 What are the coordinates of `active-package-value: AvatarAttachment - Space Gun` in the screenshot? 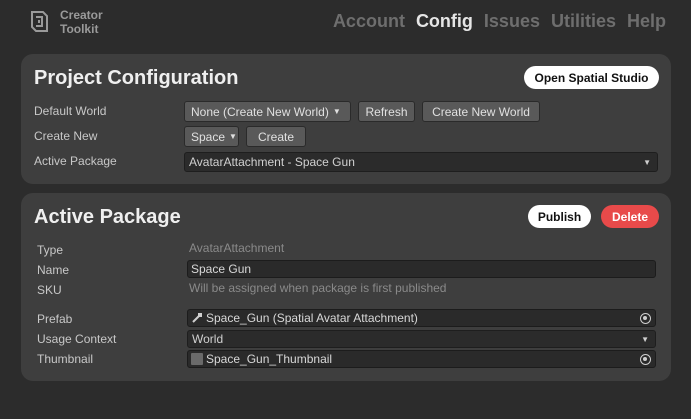 It's located at (272, 162).